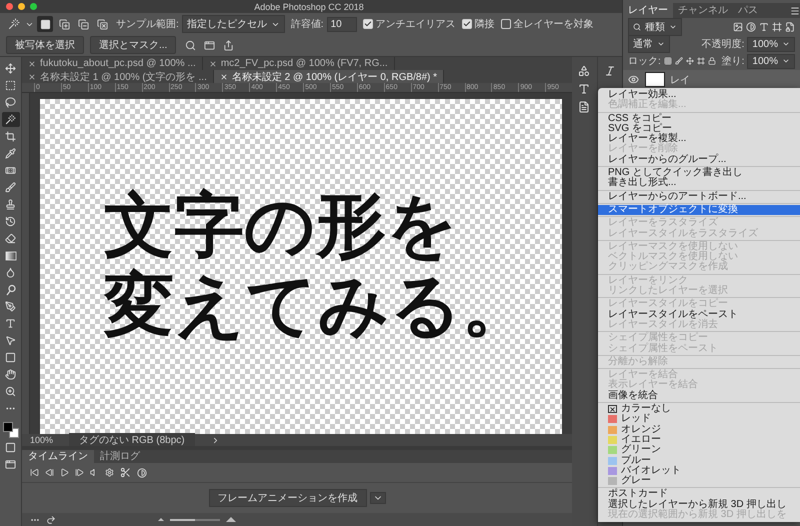  Describe the element at coordinates (416, 24) in the screenshot. I see `checkbox-label: アンチエイリアス` at that location.